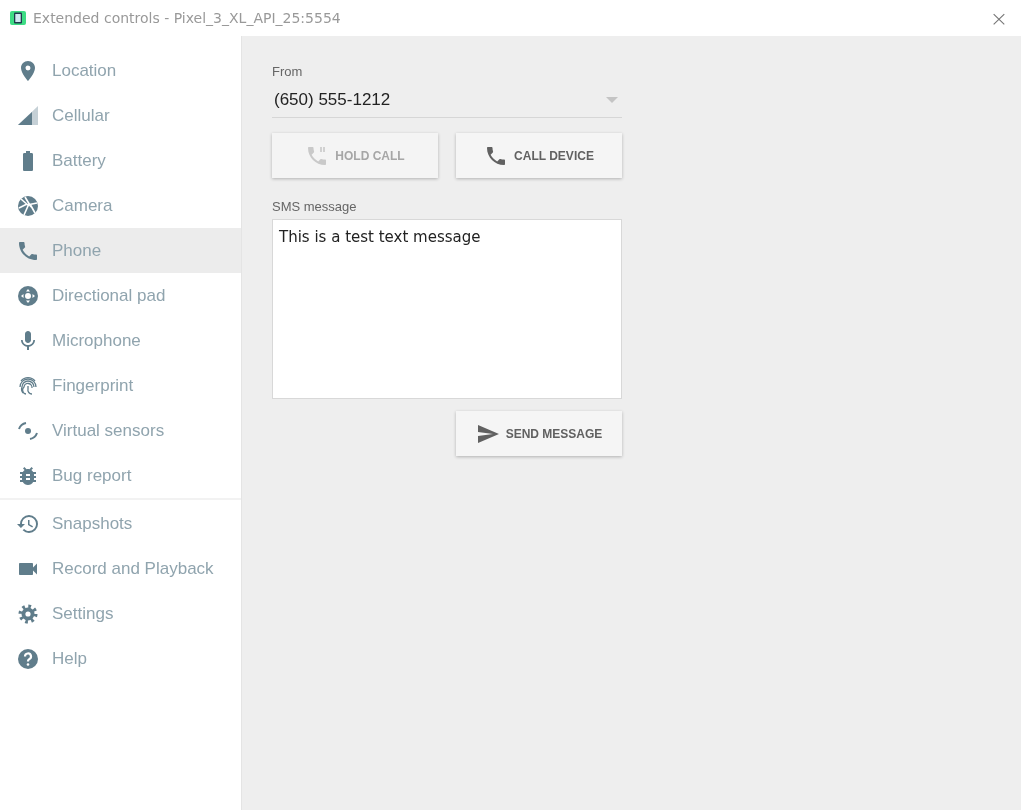 The image size is (1021, 810). I want to click on message-field: This is a test text message, so click(447, 309).